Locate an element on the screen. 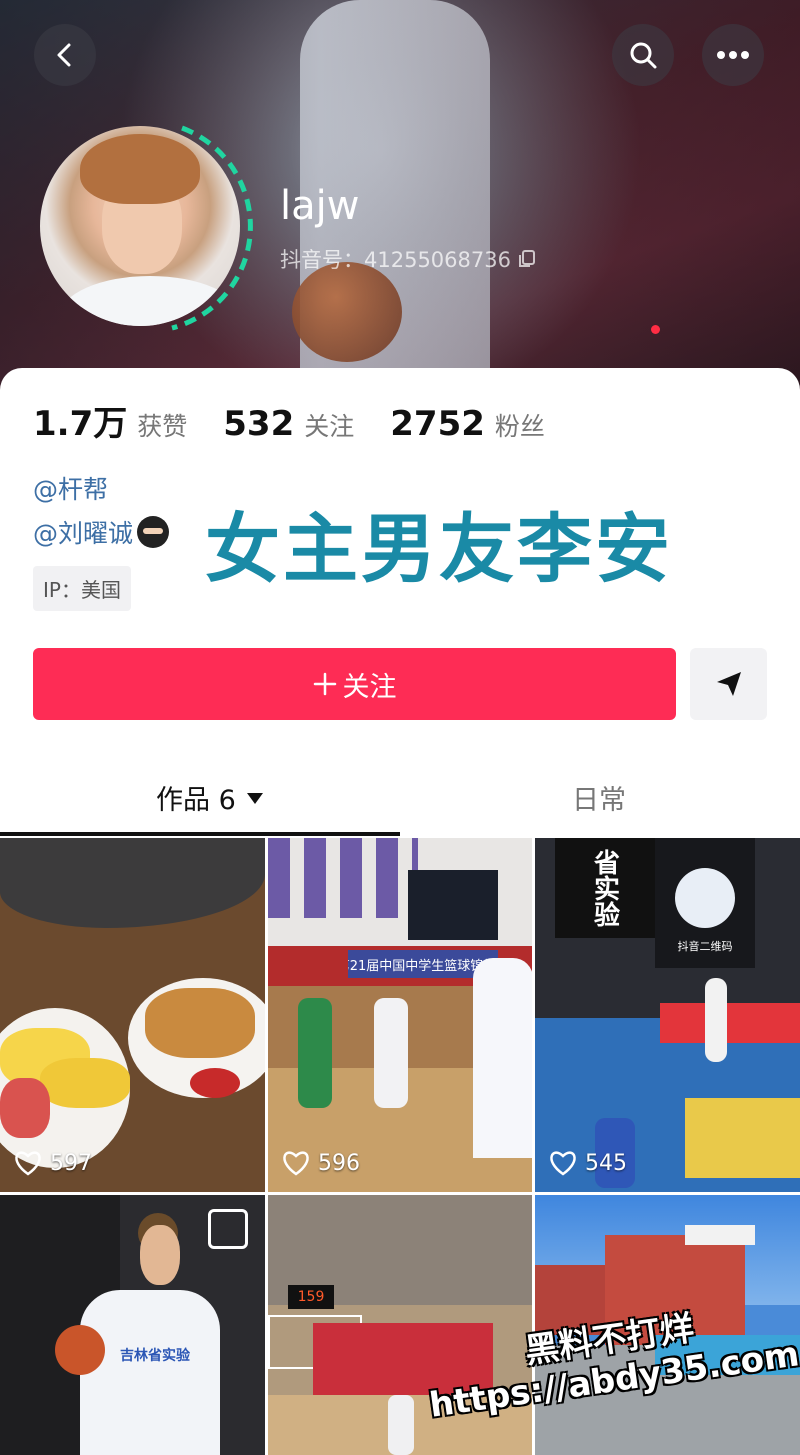  follow-button: 关注 is located at coordinates (354, 684).